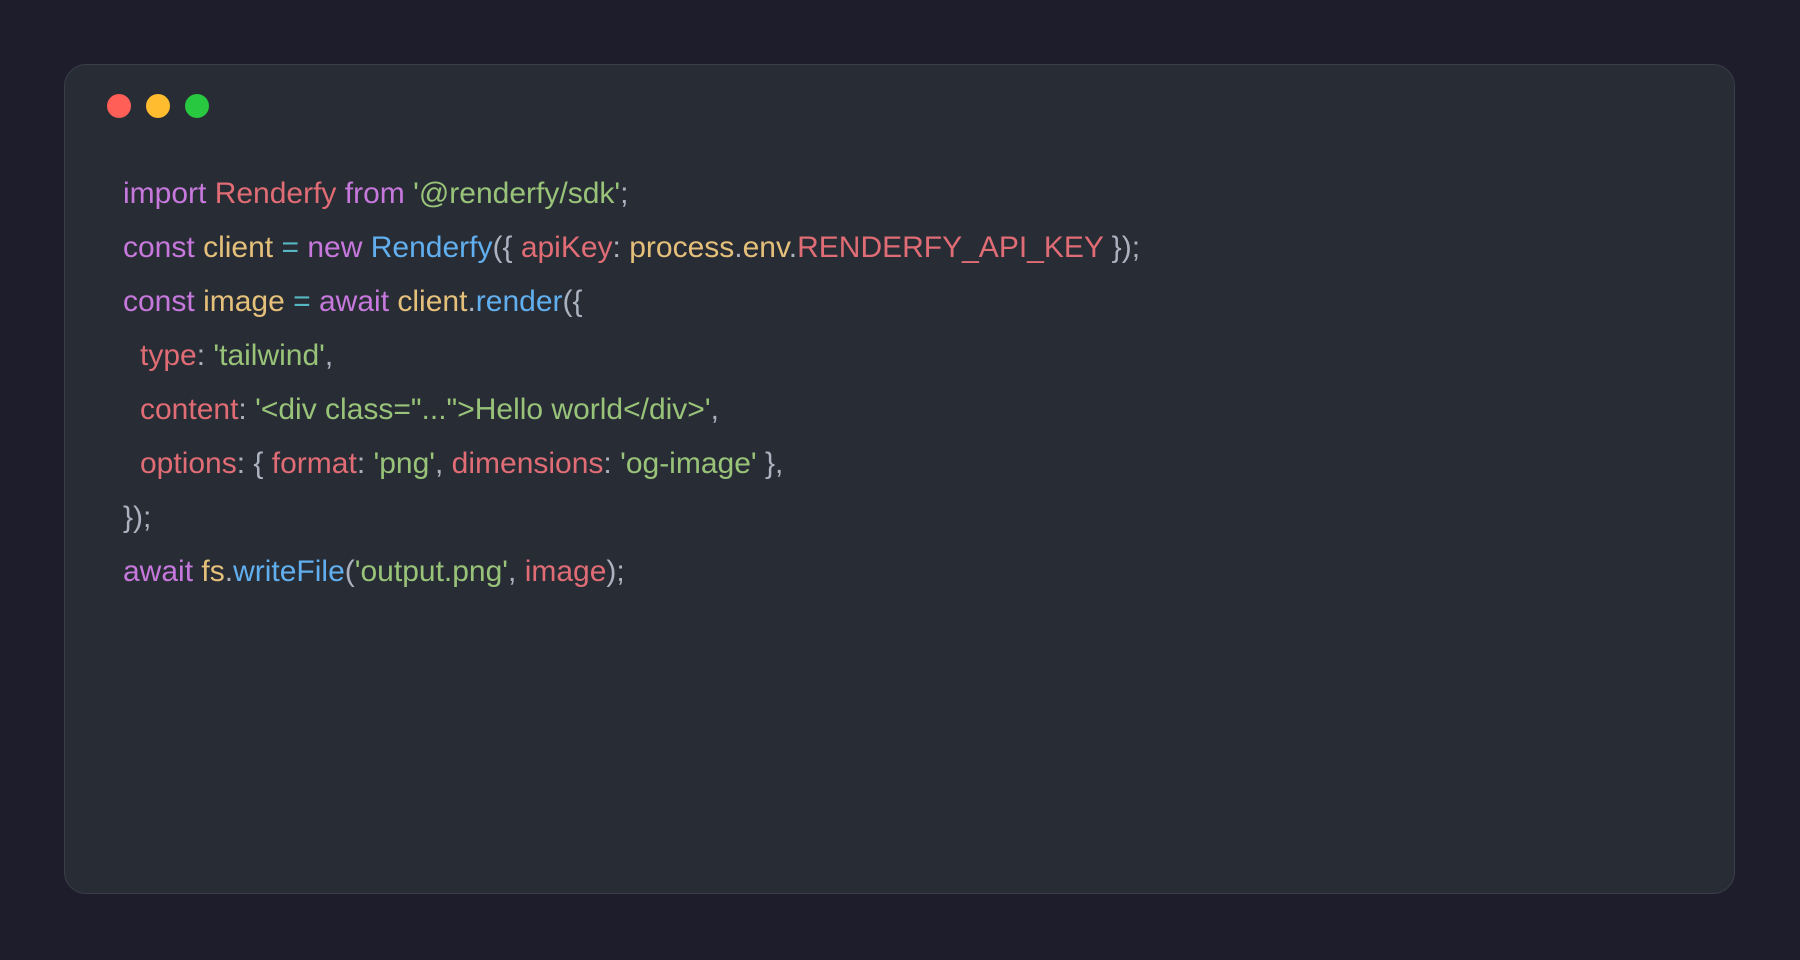 This screenshot has height=960, width=1800. What do you see at coordinates (908, 572) in the screenshot?
I see `code-line-8: await fs.writeFile('output.png', image);` at bounding box center [908, 572].